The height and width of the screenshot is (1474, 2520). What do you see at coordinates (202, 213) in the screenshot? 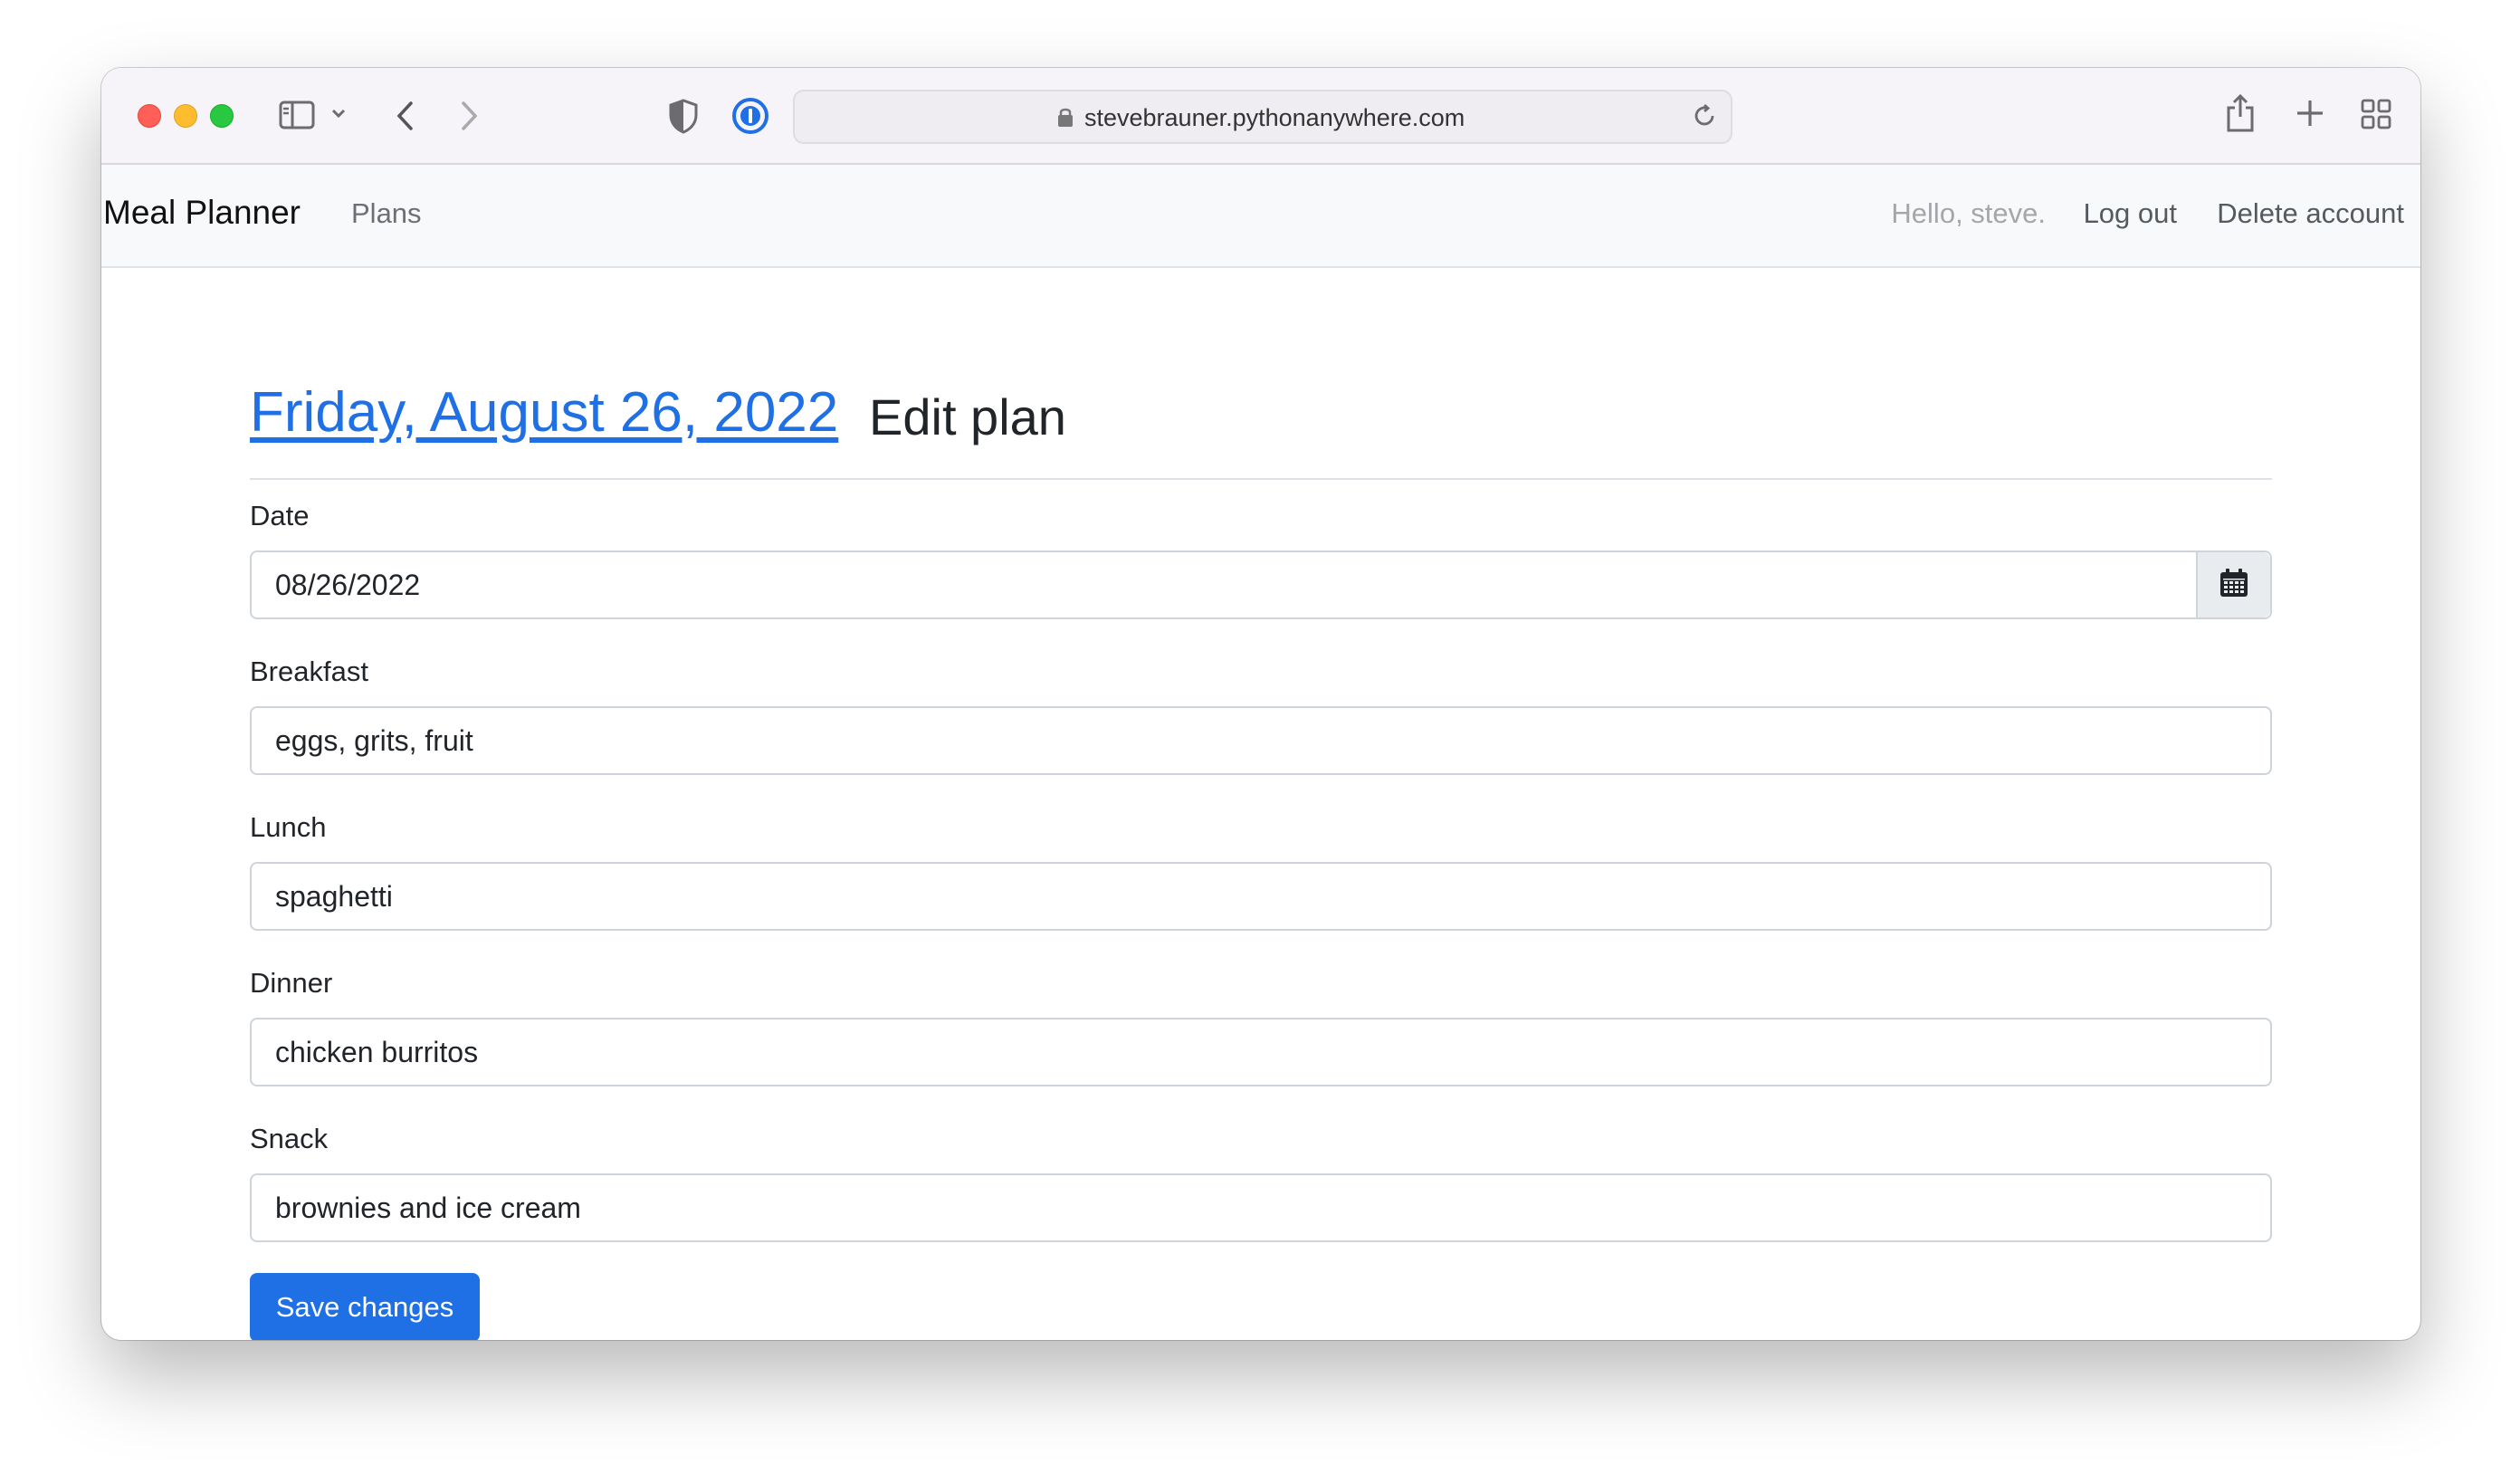
I see `brand-link: Meal Planner` at bounding box center [202, 213].